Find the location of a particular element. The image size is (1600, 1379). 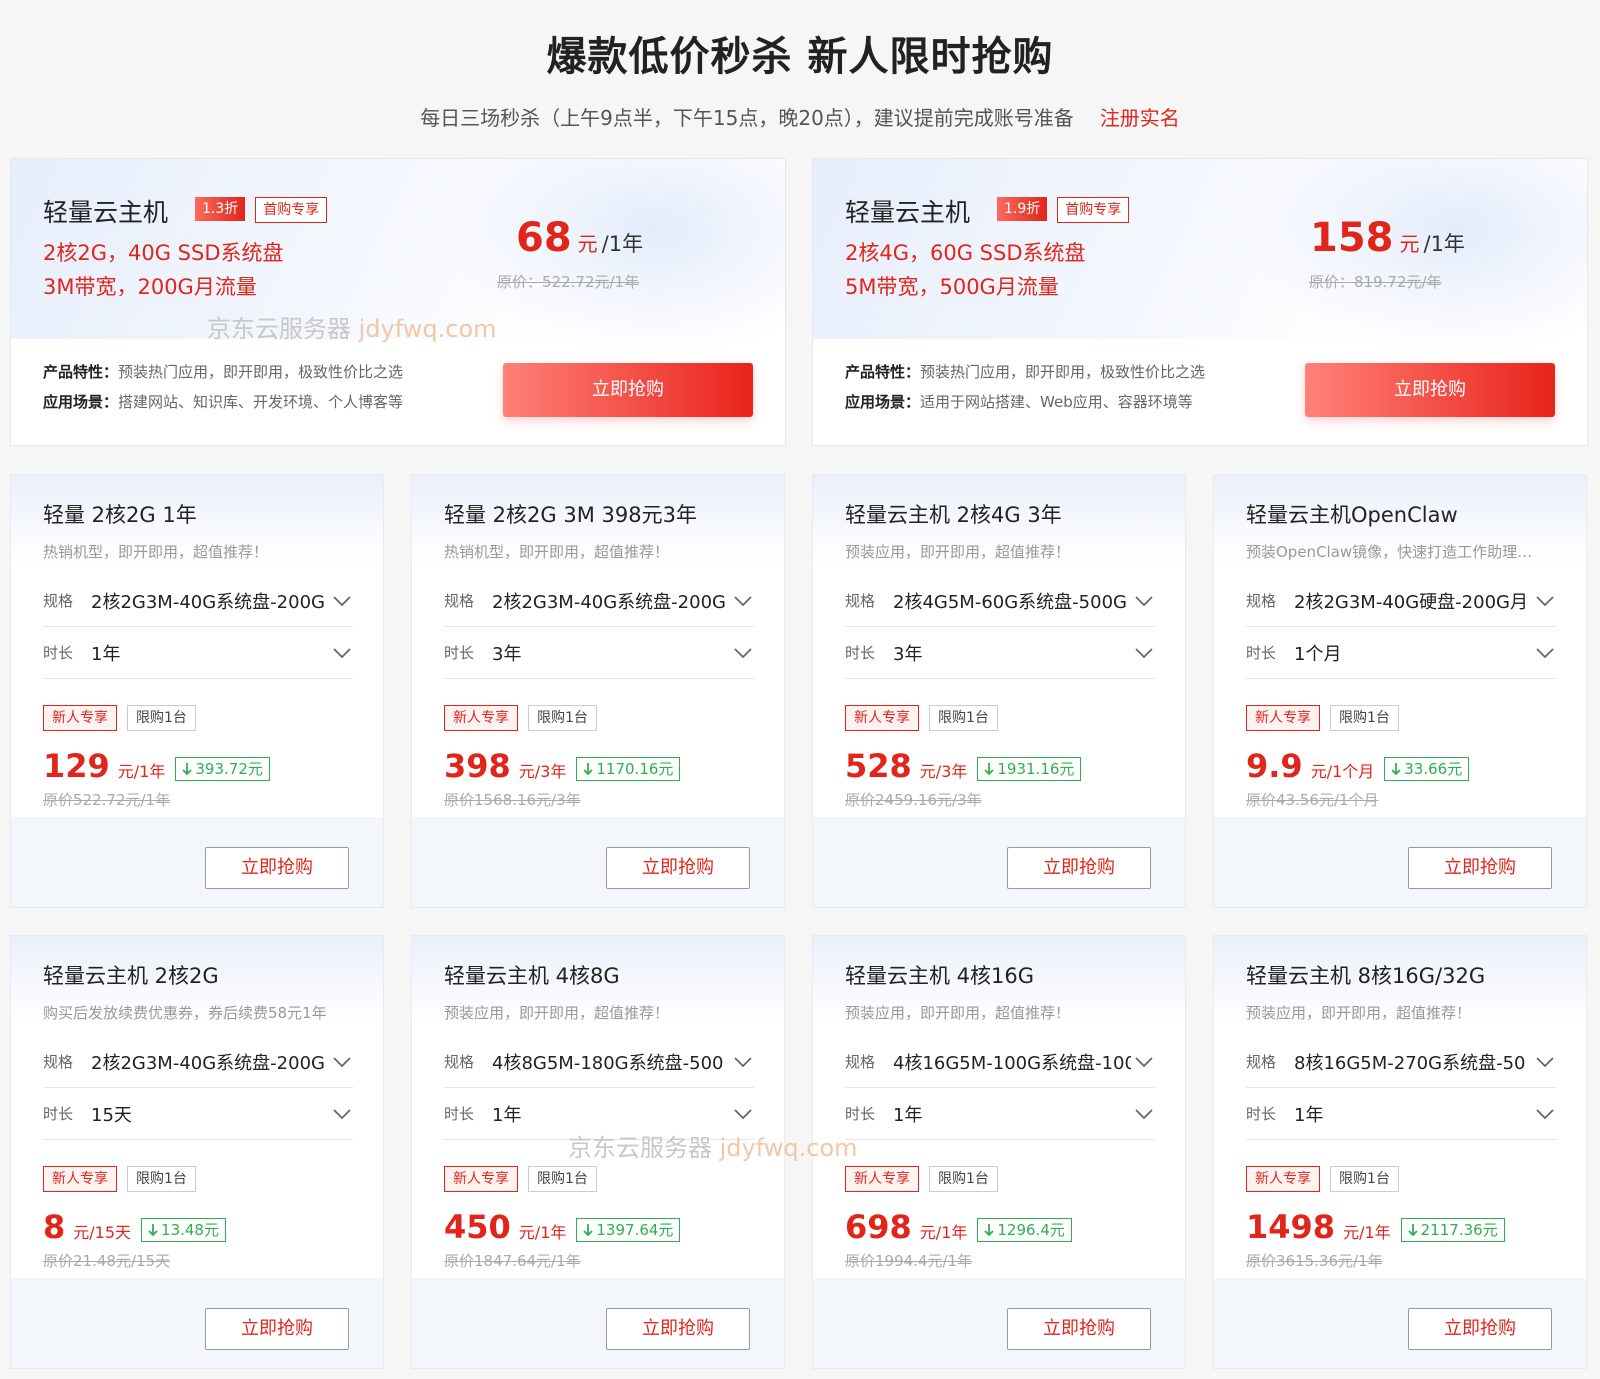

discount-badge: 1.3折 is located at coordinates (220, 209).